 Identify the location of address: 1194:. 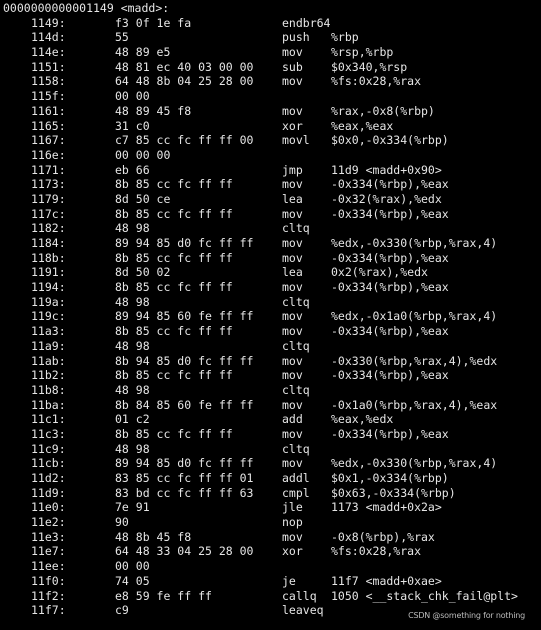
(48, 287).